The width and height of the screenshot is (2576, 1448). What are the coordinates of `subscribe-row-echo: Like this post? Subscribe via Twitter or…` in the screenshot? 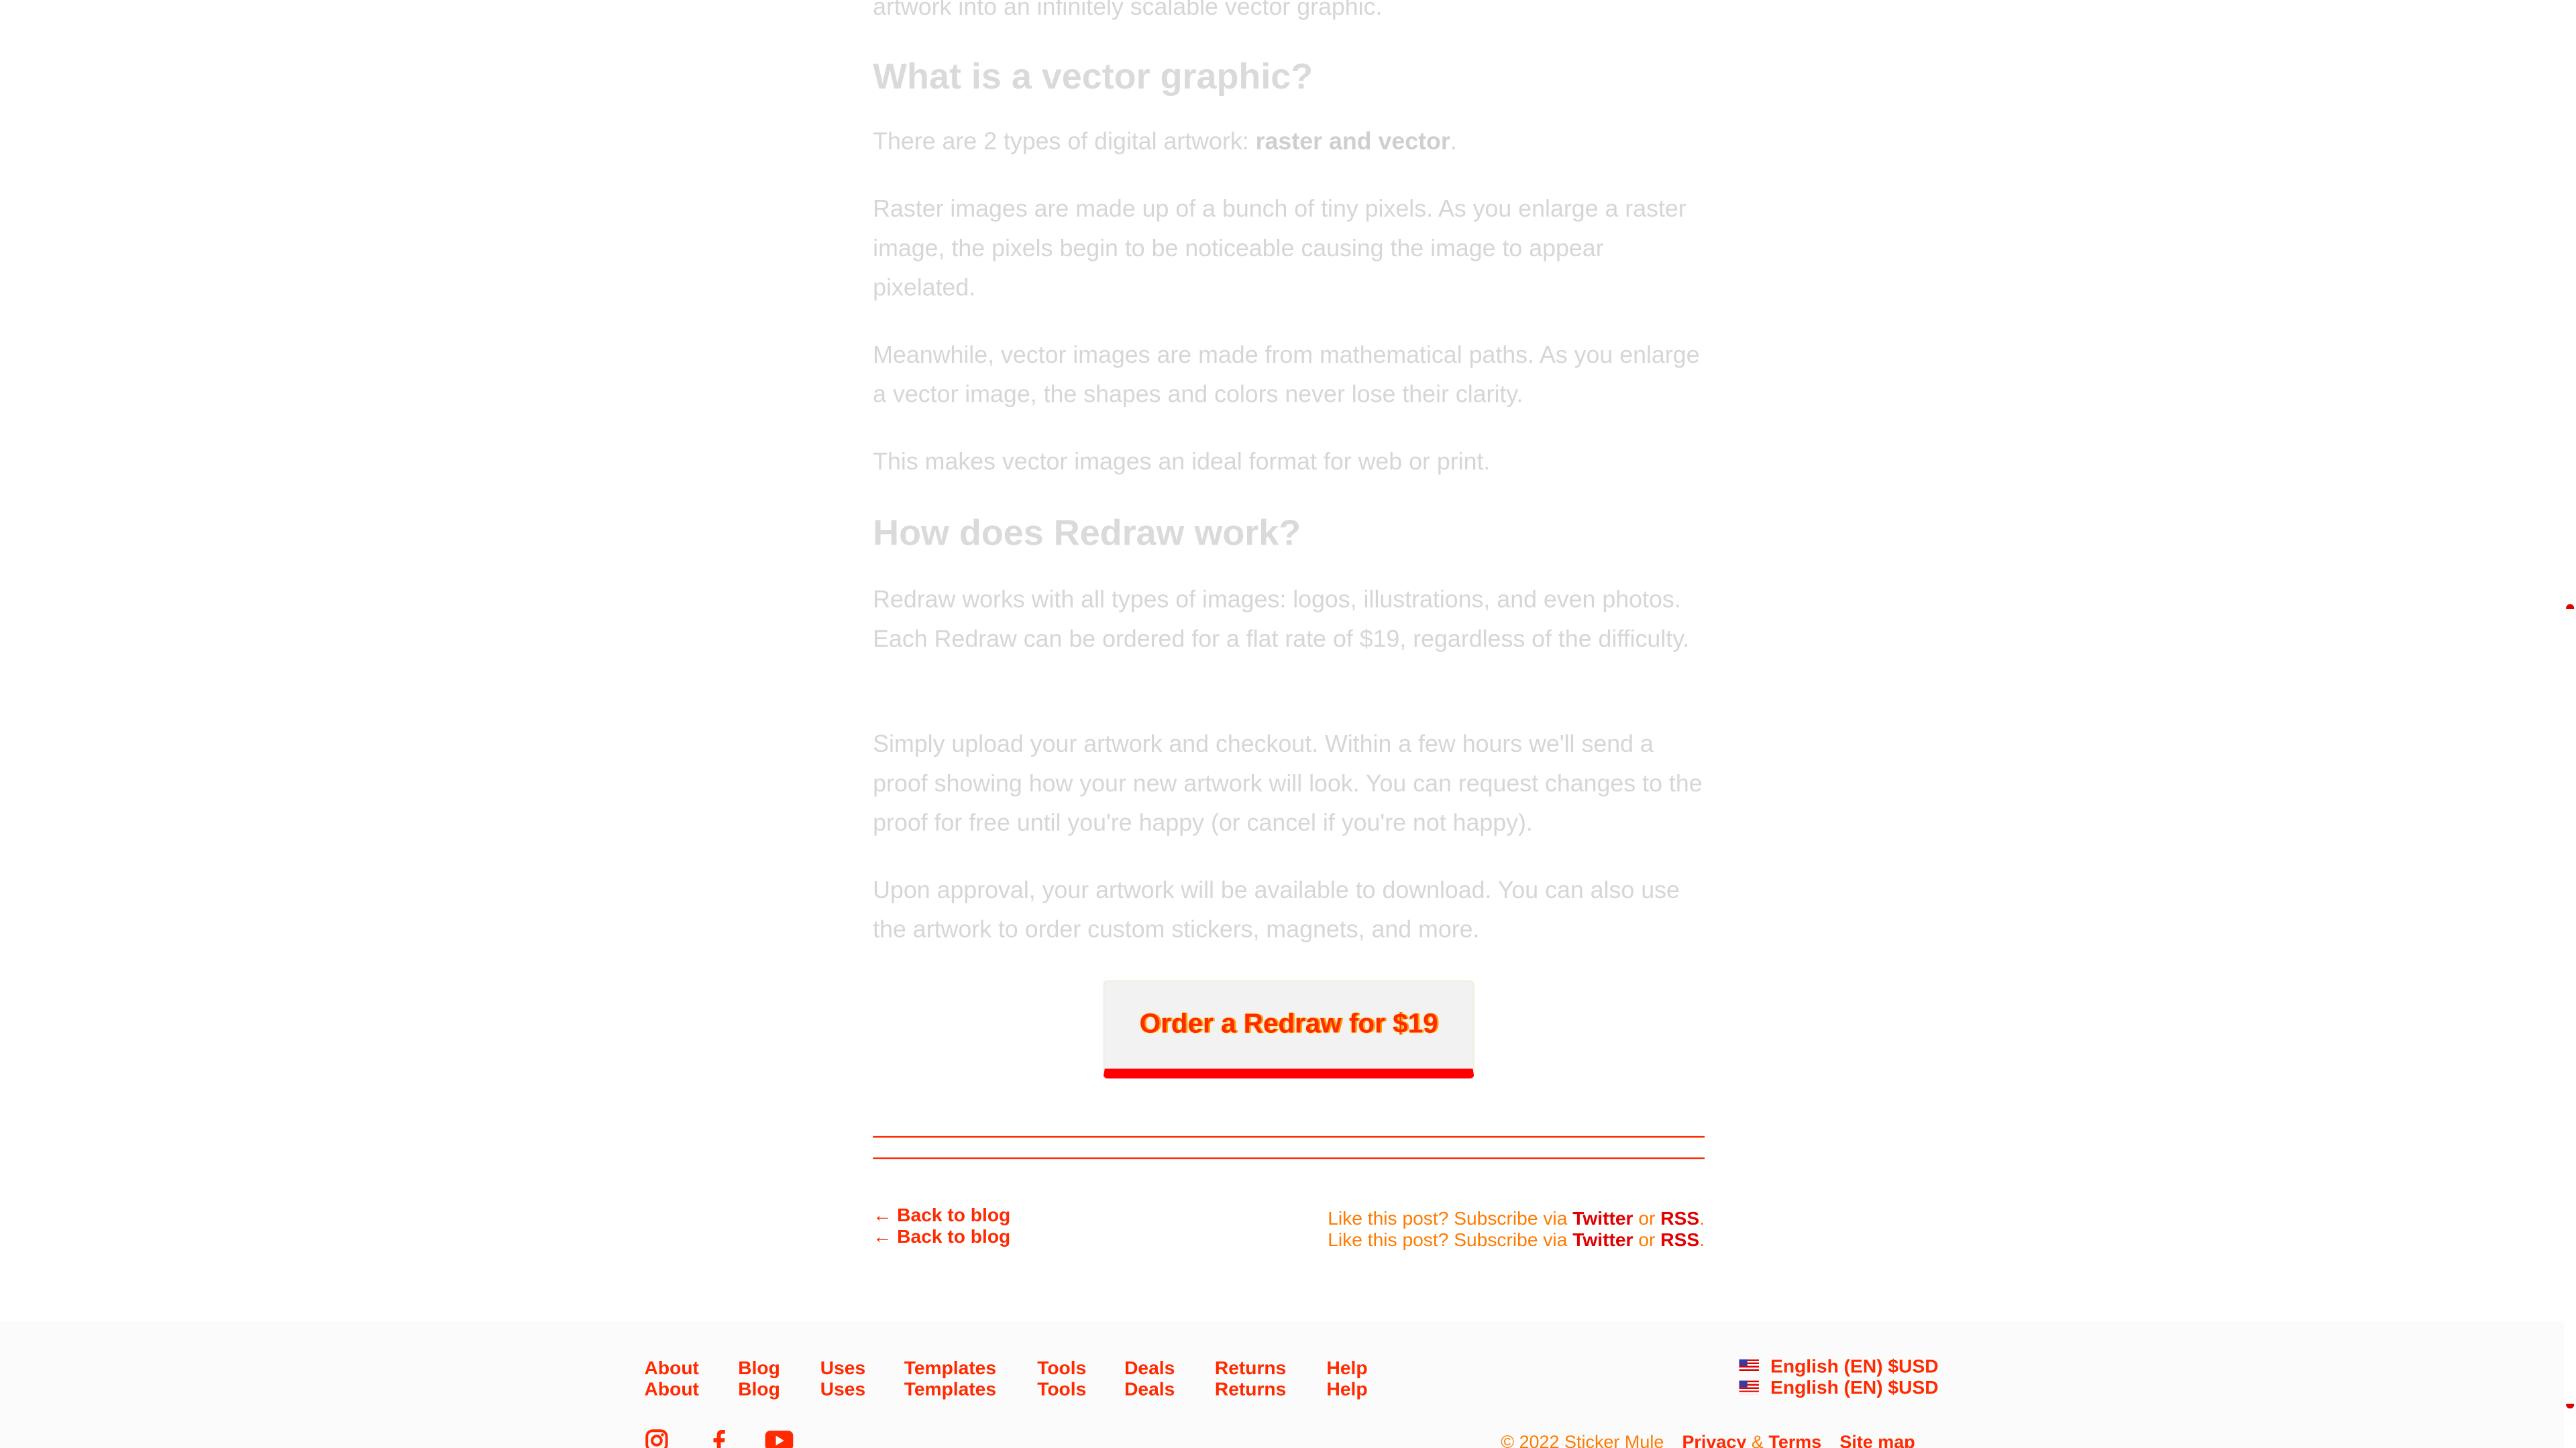 It's located at (1516, 1242).